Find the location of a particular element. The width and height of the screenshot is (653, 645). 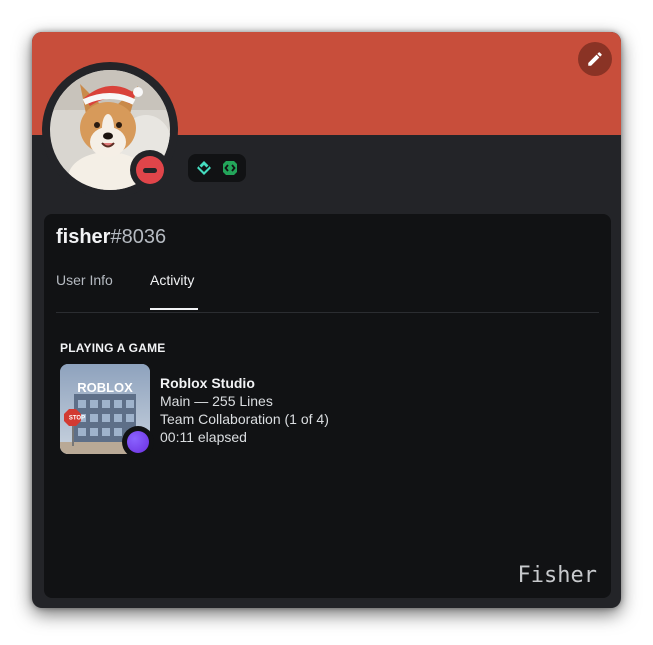

username-line: fisher#8036 is located at coordinates (111, 237).